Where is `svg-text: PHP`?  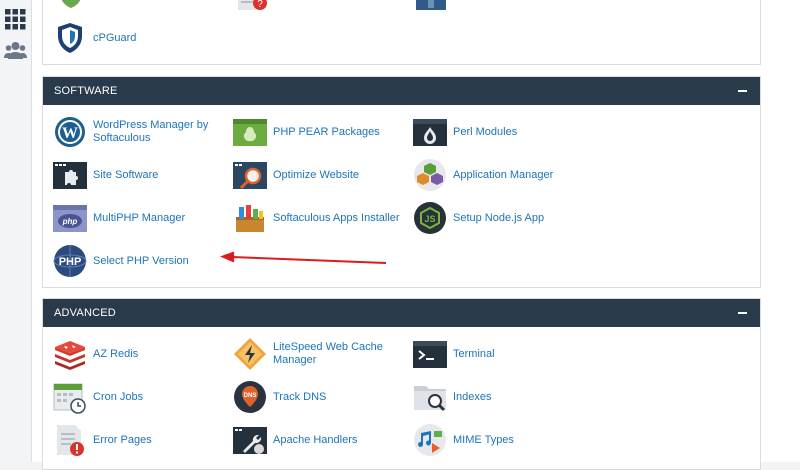
svg-text: PHP is located at coordinates (70, 262).